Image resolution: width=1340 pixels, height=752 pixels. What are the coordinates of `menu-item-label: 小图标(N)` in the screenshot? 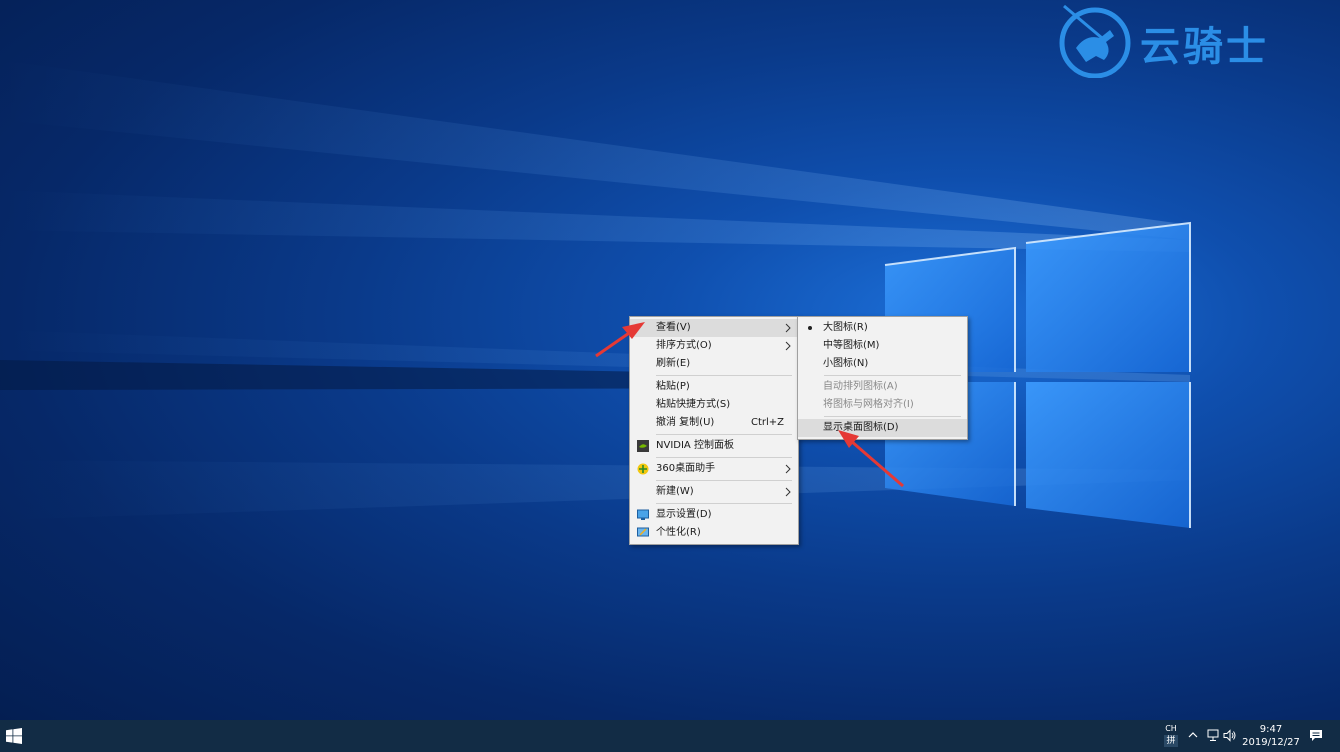 It's located at (846, 363).